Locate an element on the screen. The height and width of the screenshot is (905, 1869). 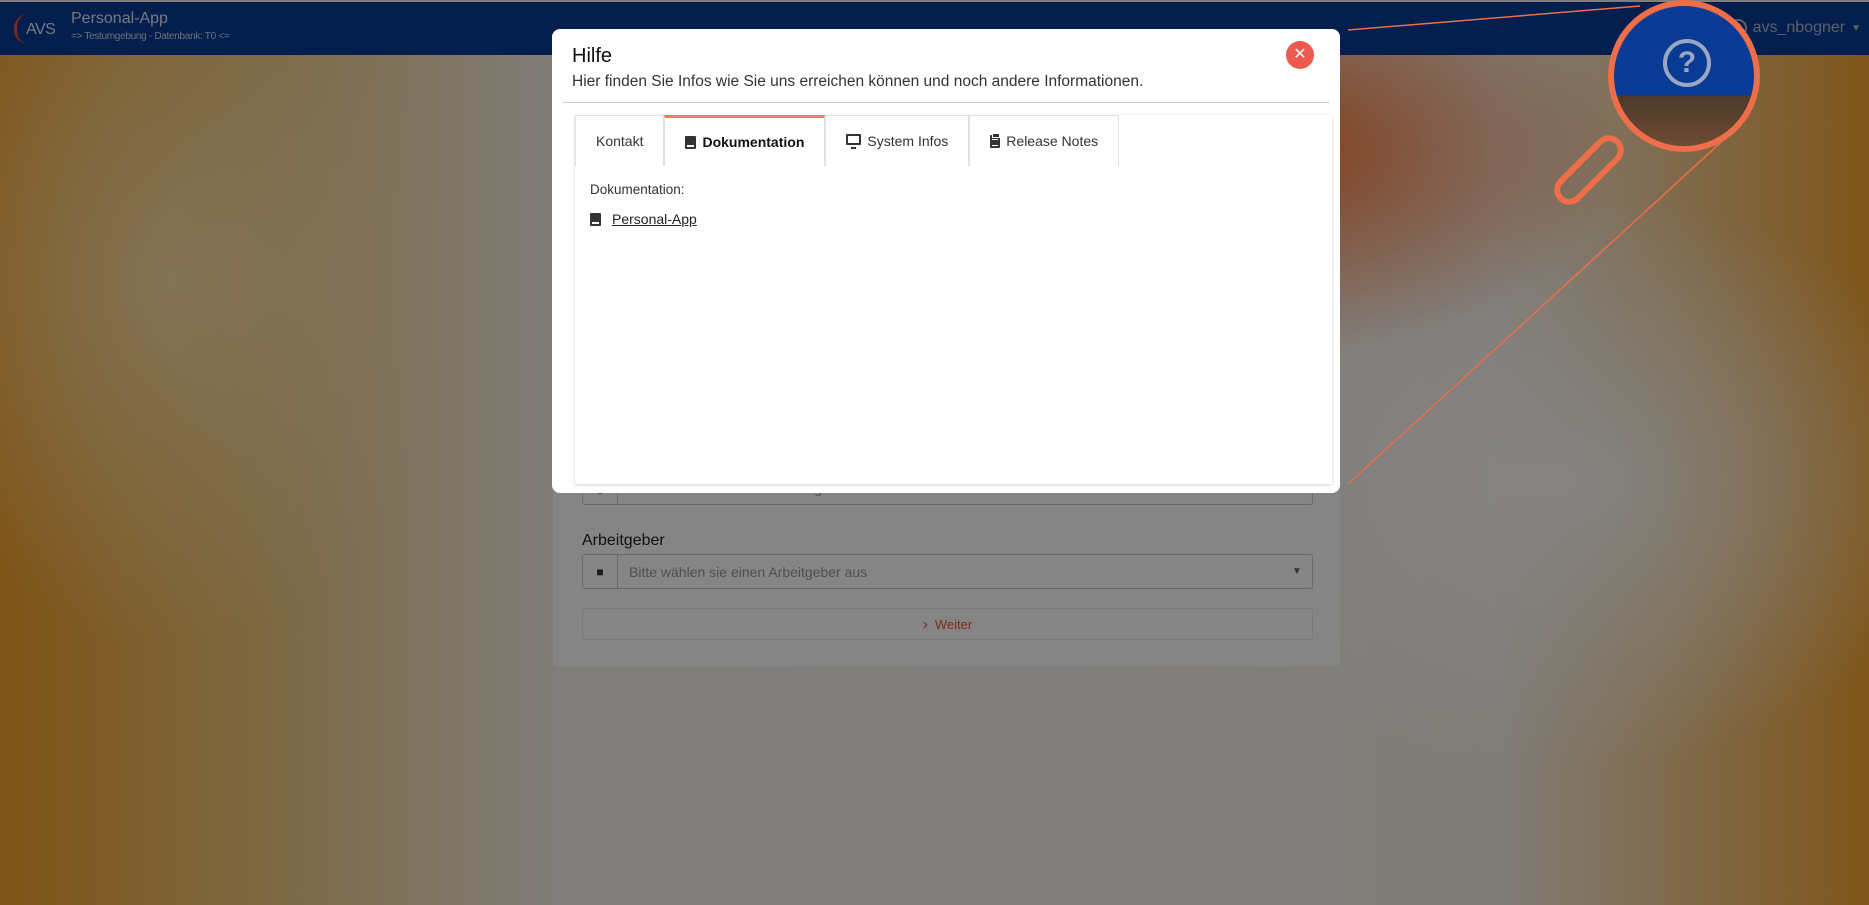
documentation-tab-content: Dokumentation: Personal-App is located at coordinates (953, 325).